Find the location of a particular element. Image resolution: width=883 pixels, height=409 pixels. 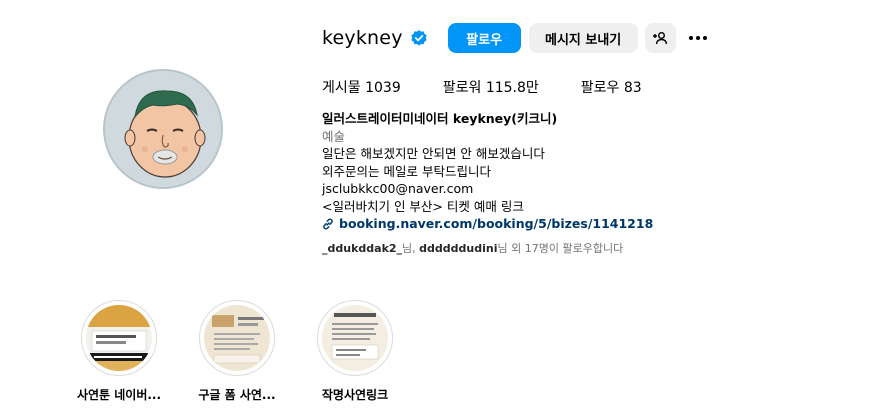

followed-by-rest: 님 외 17명이 팔로우합니다 is located at coordinates (560, 248).